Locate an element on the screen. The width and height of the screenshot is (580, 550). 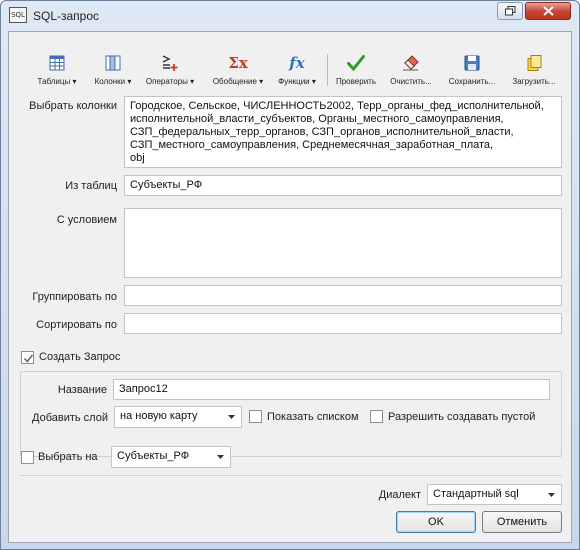
allow-empty-label: Разрешить создавать пустой is located at coordinates (462, 417).